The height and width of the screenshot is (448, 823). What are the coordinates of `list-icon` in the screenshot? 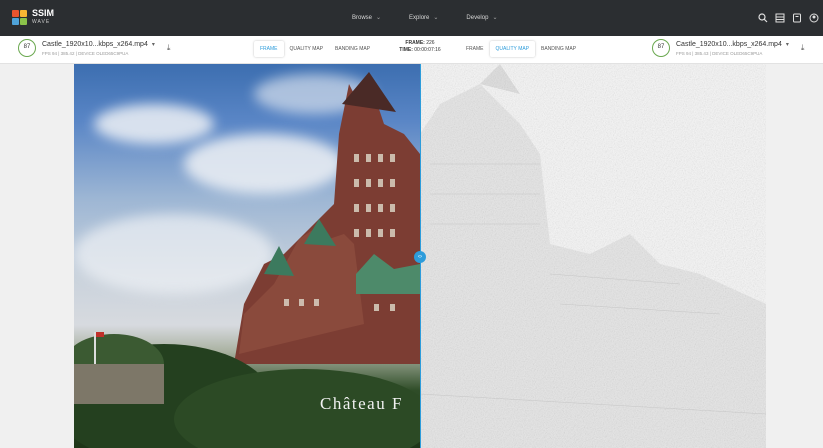 It's located at (780, 18).